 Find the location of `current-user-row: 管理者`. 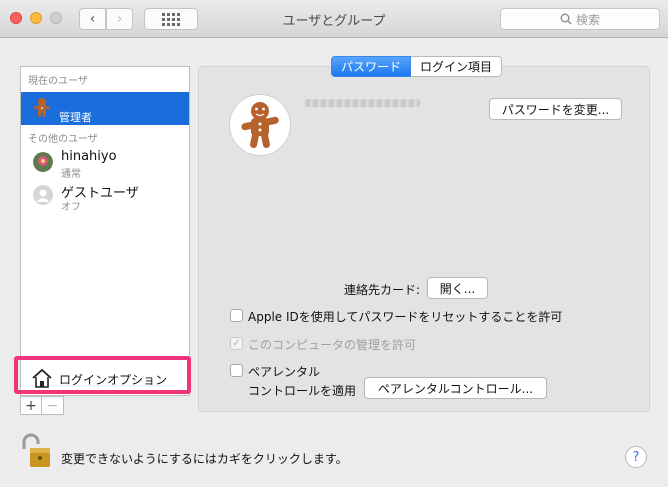

current-user-row: 管理者 is located at coordinates (105, 108).